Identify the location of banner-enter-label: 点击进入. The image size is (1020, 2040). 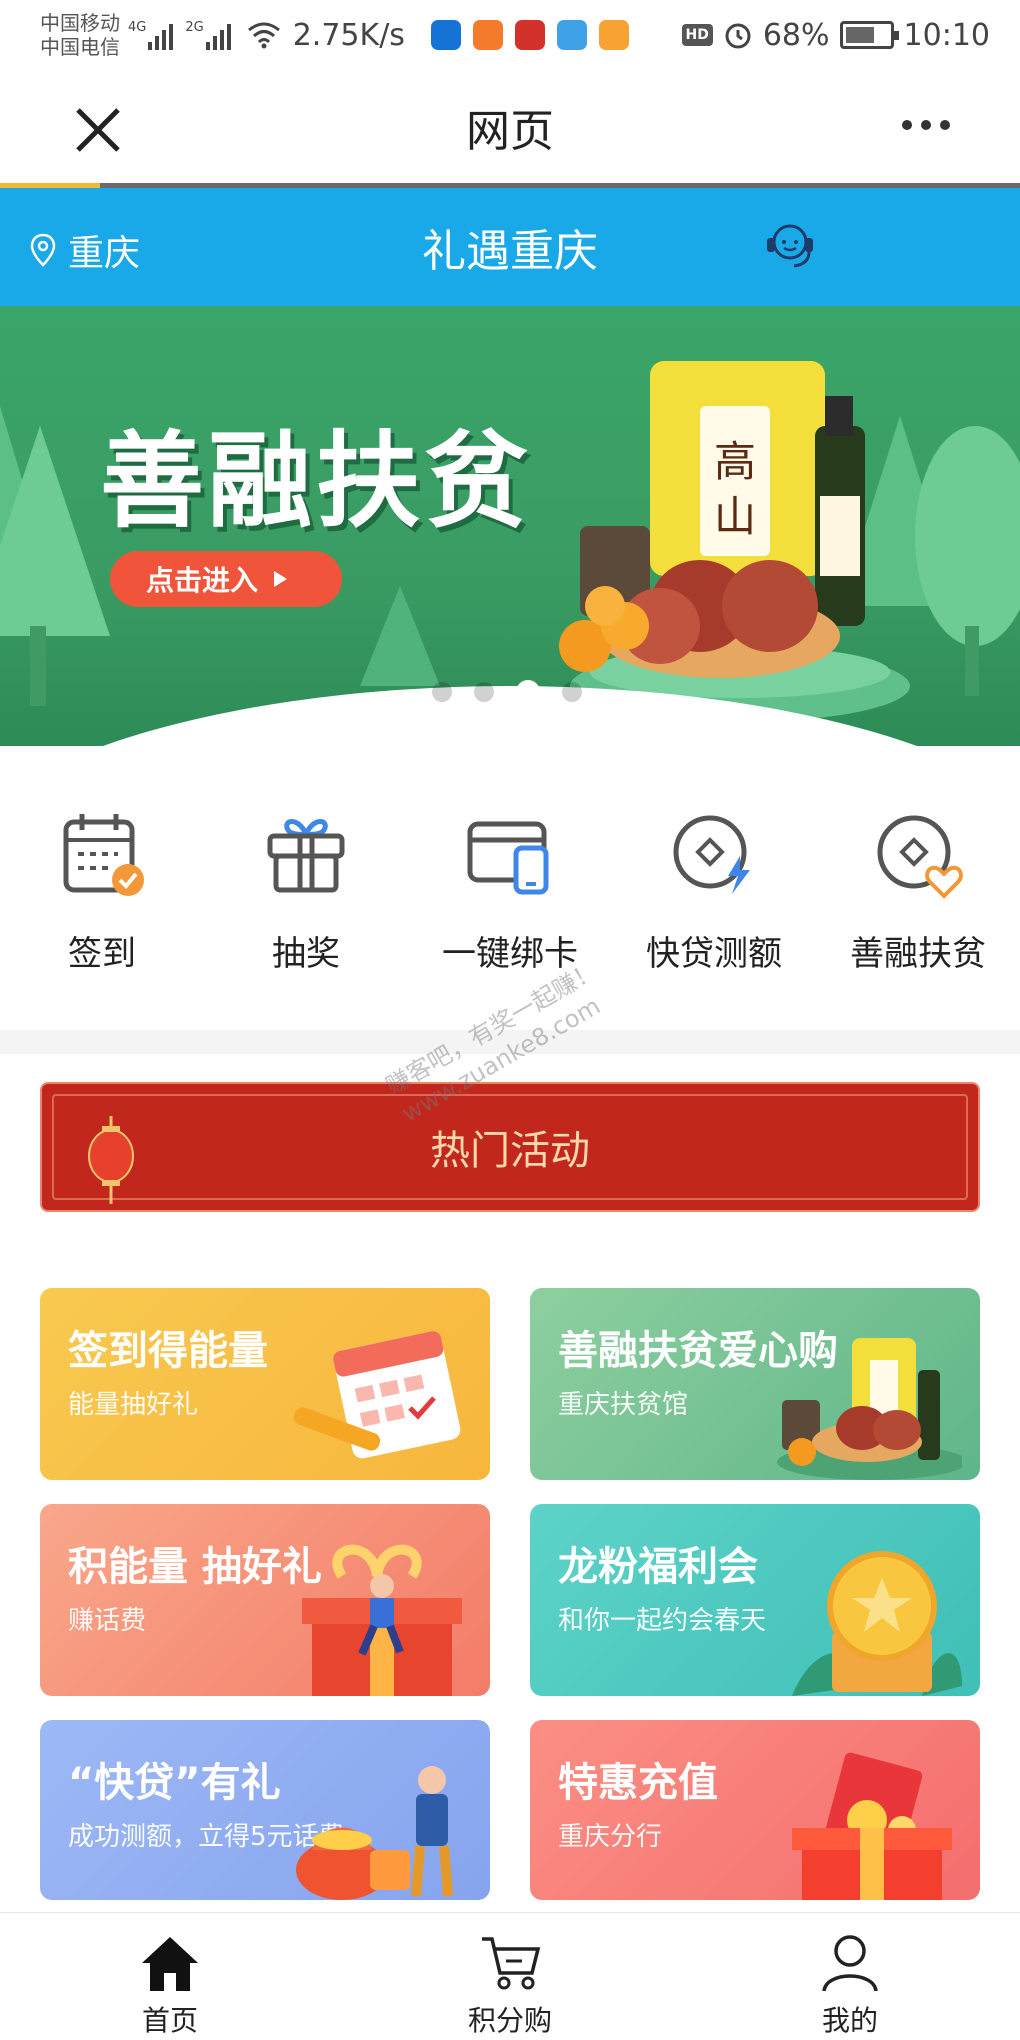
(202, 580).